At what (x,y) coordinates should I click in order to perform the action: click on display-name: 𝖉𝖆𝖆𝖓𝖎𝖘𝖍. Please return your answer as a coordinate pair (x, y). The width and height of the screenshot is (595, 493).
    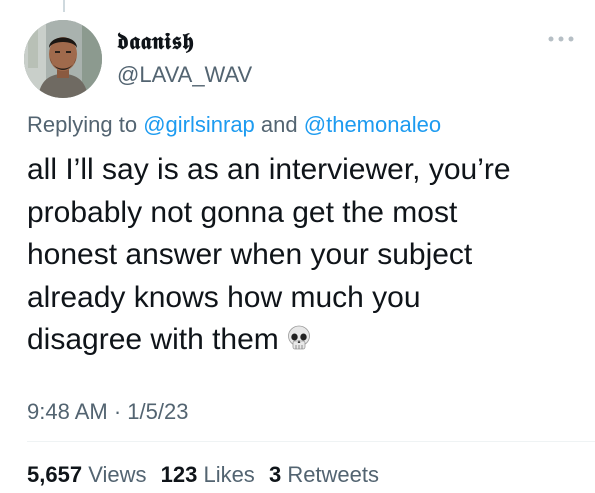
    Looking at the image, I should click on (155, 41).